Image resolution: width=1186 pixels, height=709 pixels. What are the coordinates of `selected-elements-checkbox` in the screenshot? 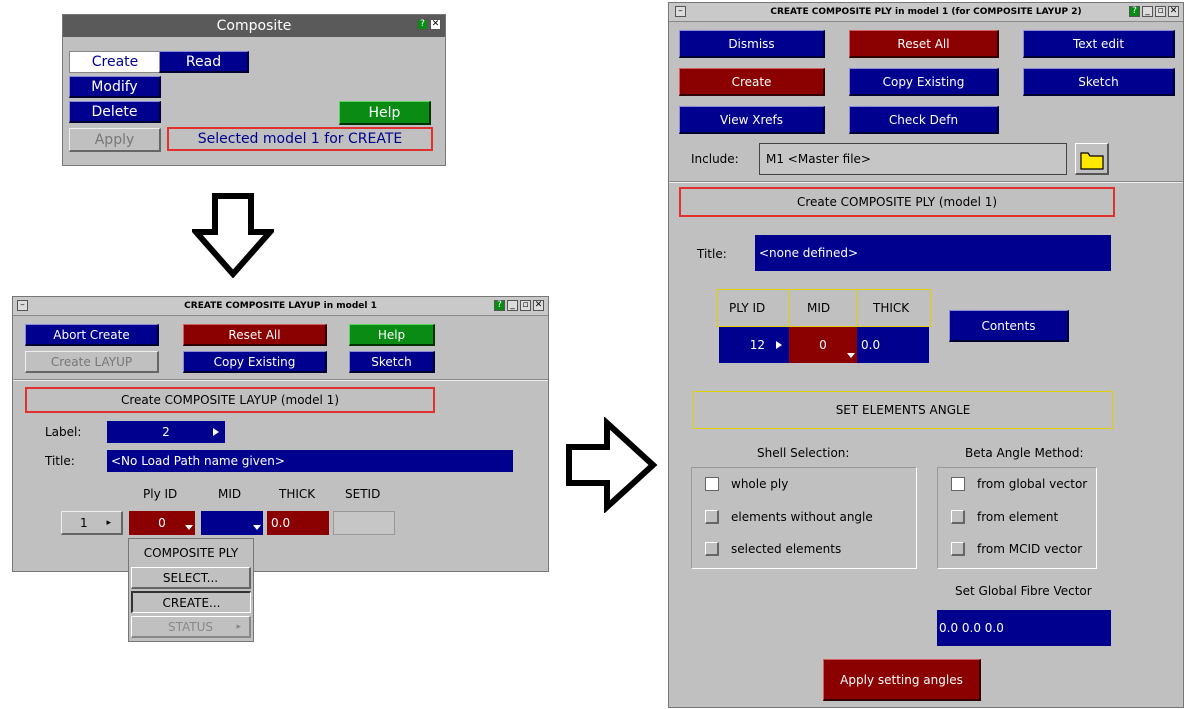 It's located at (712, 549).